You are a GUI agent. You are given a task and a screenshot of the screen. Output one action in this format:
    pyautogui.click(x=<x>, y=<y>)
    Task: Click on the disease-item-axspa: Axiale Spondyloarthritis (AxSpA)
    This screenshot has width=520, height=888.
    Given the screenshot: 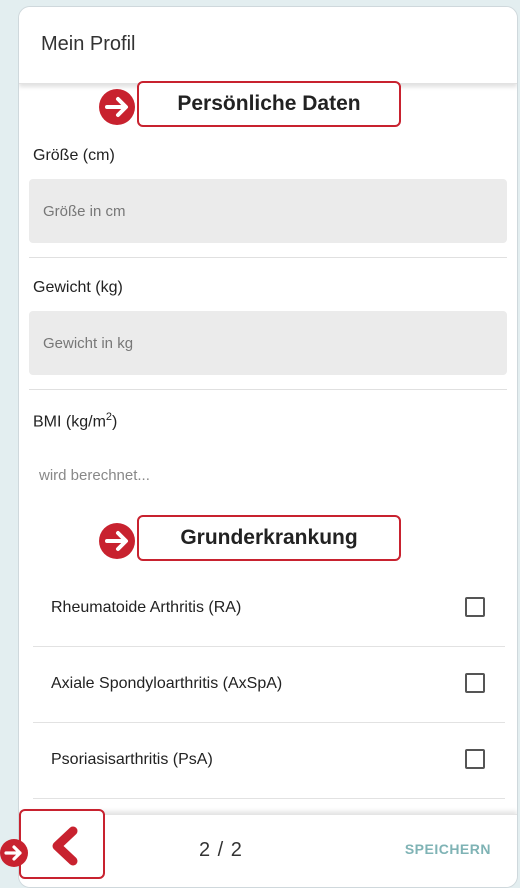 What is the action you would take?
    pyautogui.click(x=269, y=685)
    